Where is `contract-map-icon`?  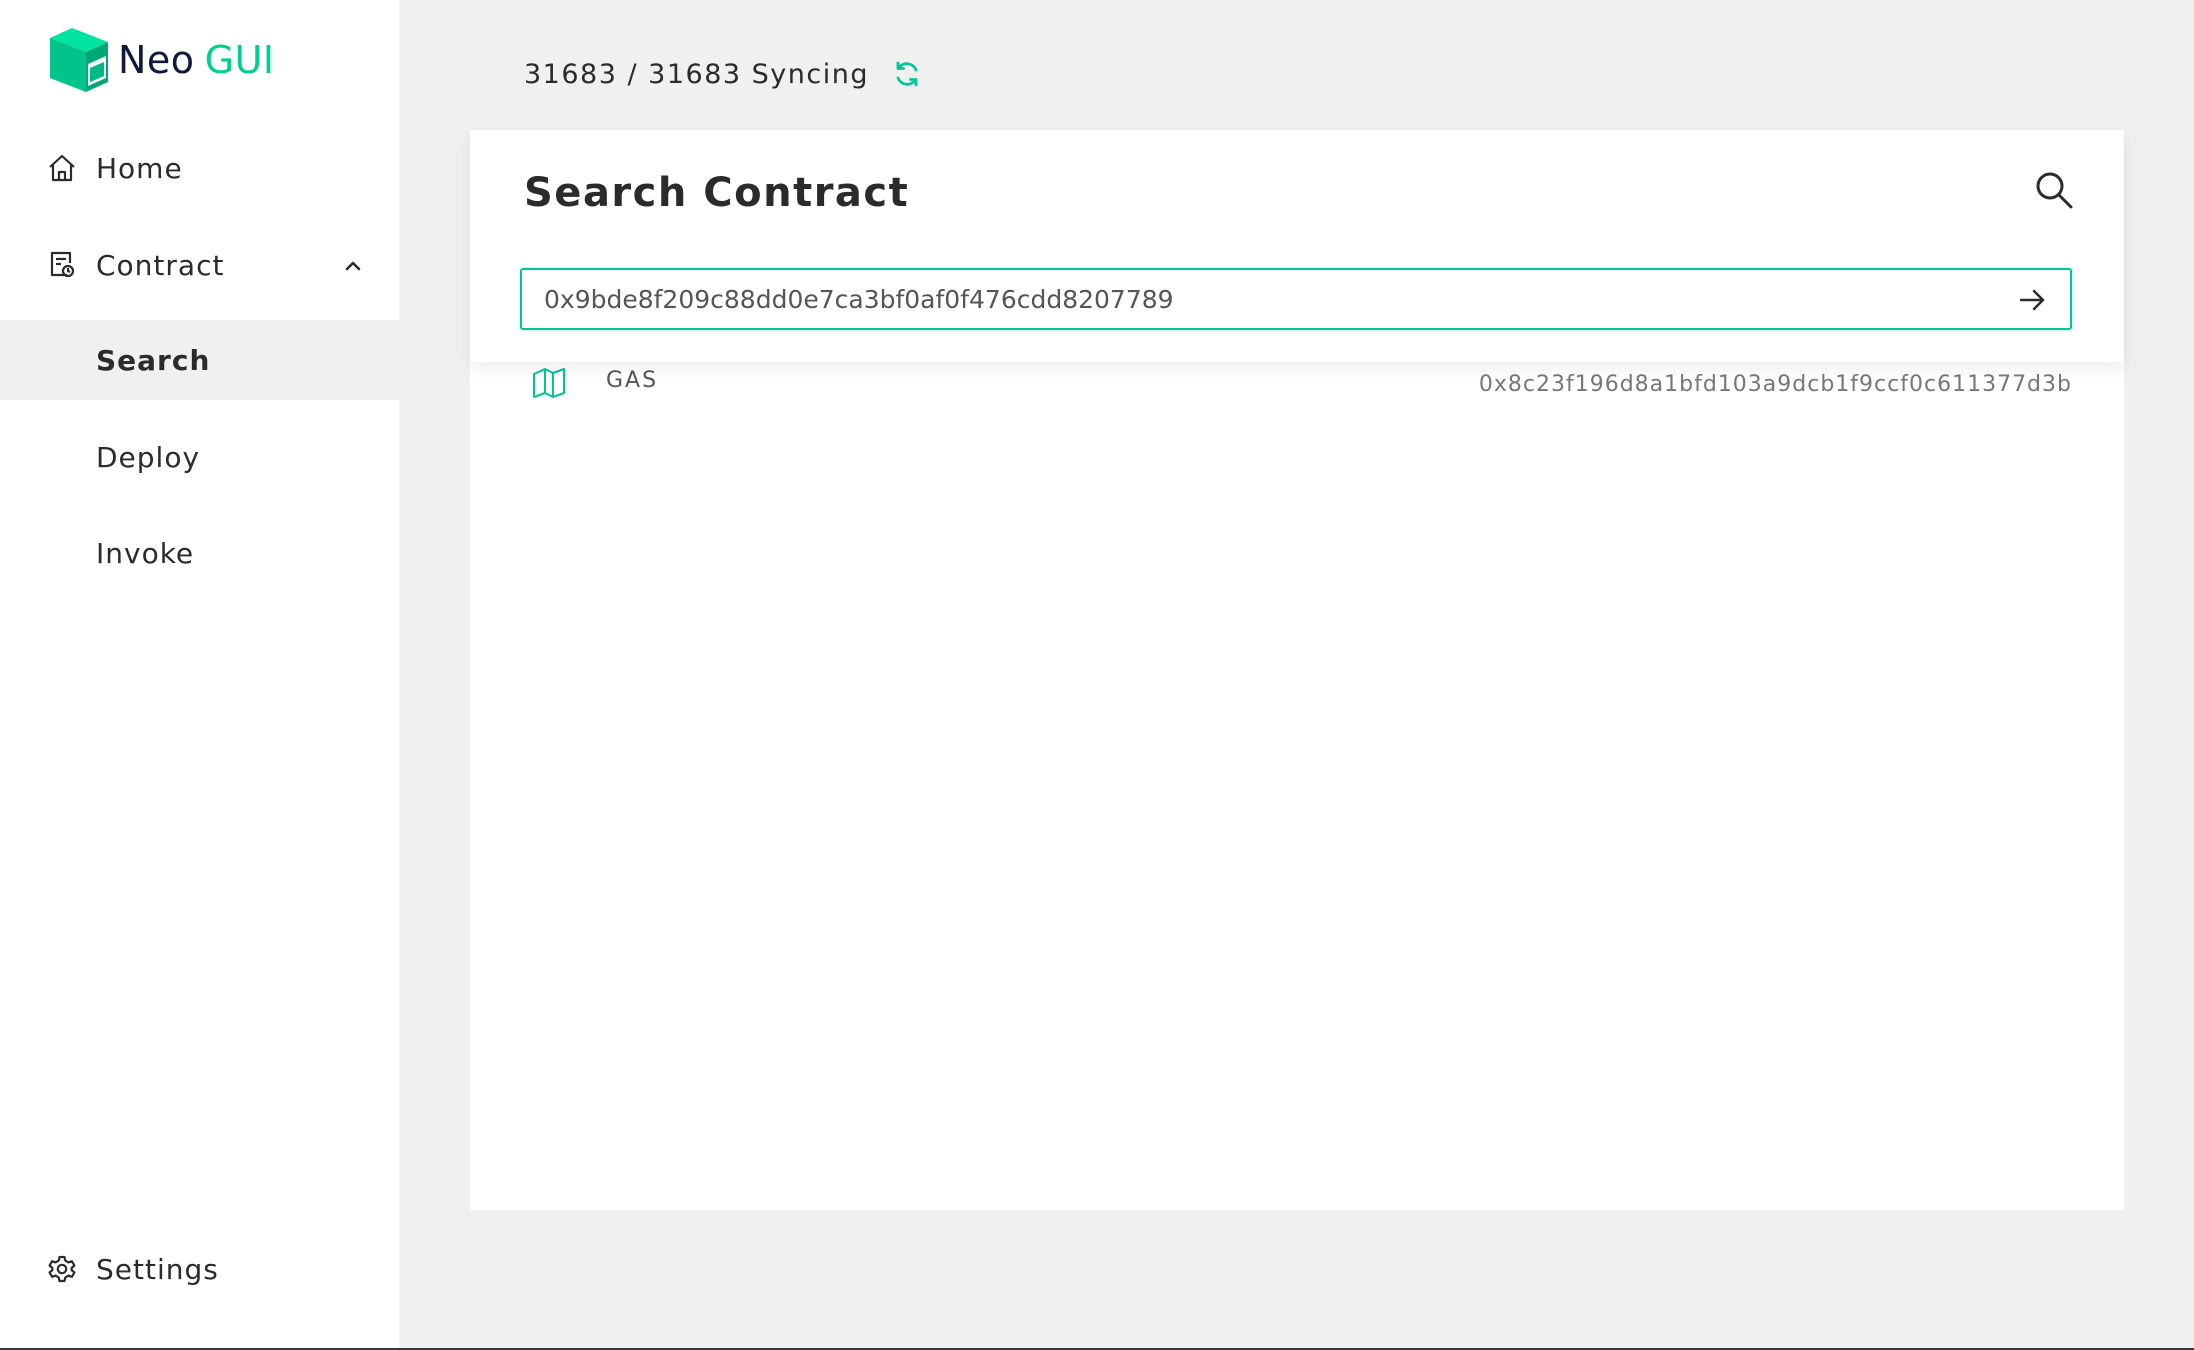
contract-map-icon is located at coordinates (549, 383).